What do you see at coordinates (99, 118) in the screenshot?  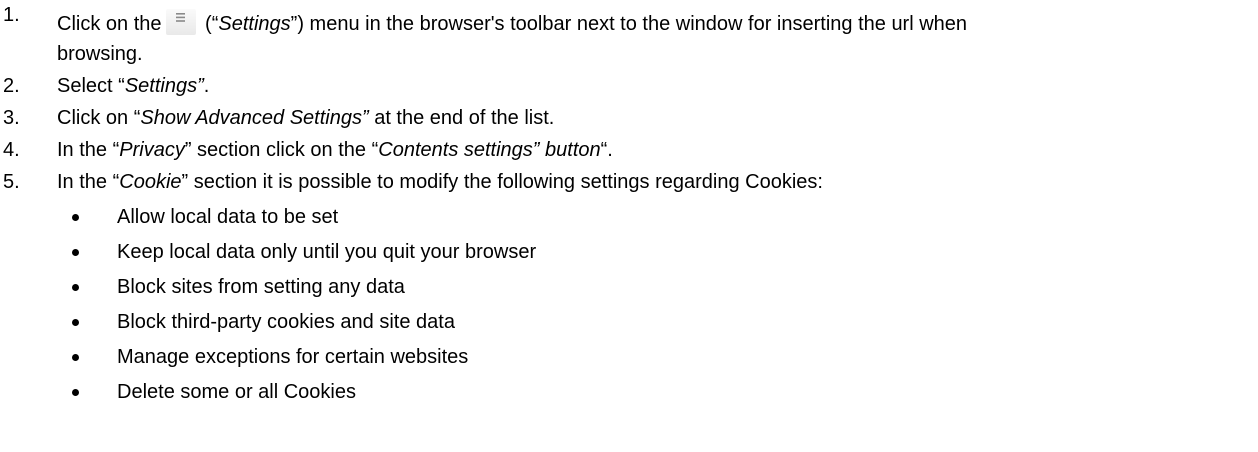 I see `step-text: Click on “` at bounding box center [99, 118].